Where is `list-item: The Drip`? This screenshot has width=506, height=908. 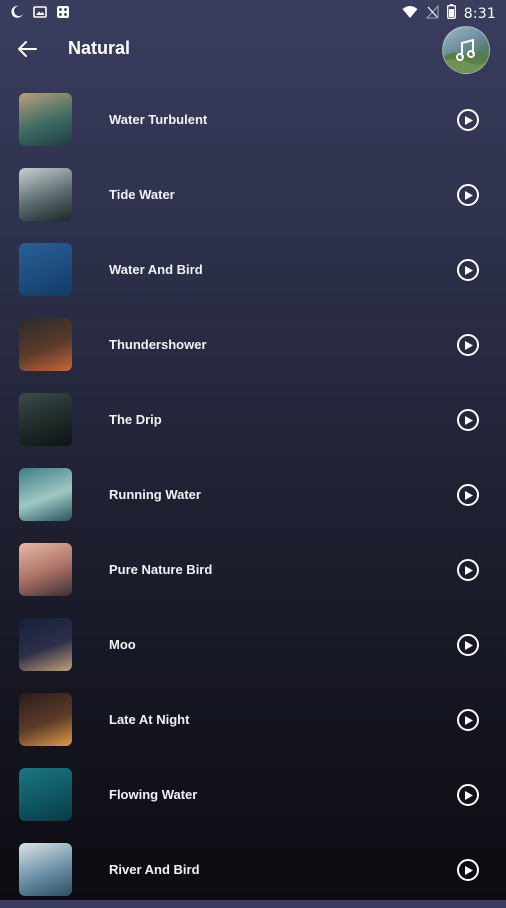 list-item: The Drip is located at coordinates (253, 420).